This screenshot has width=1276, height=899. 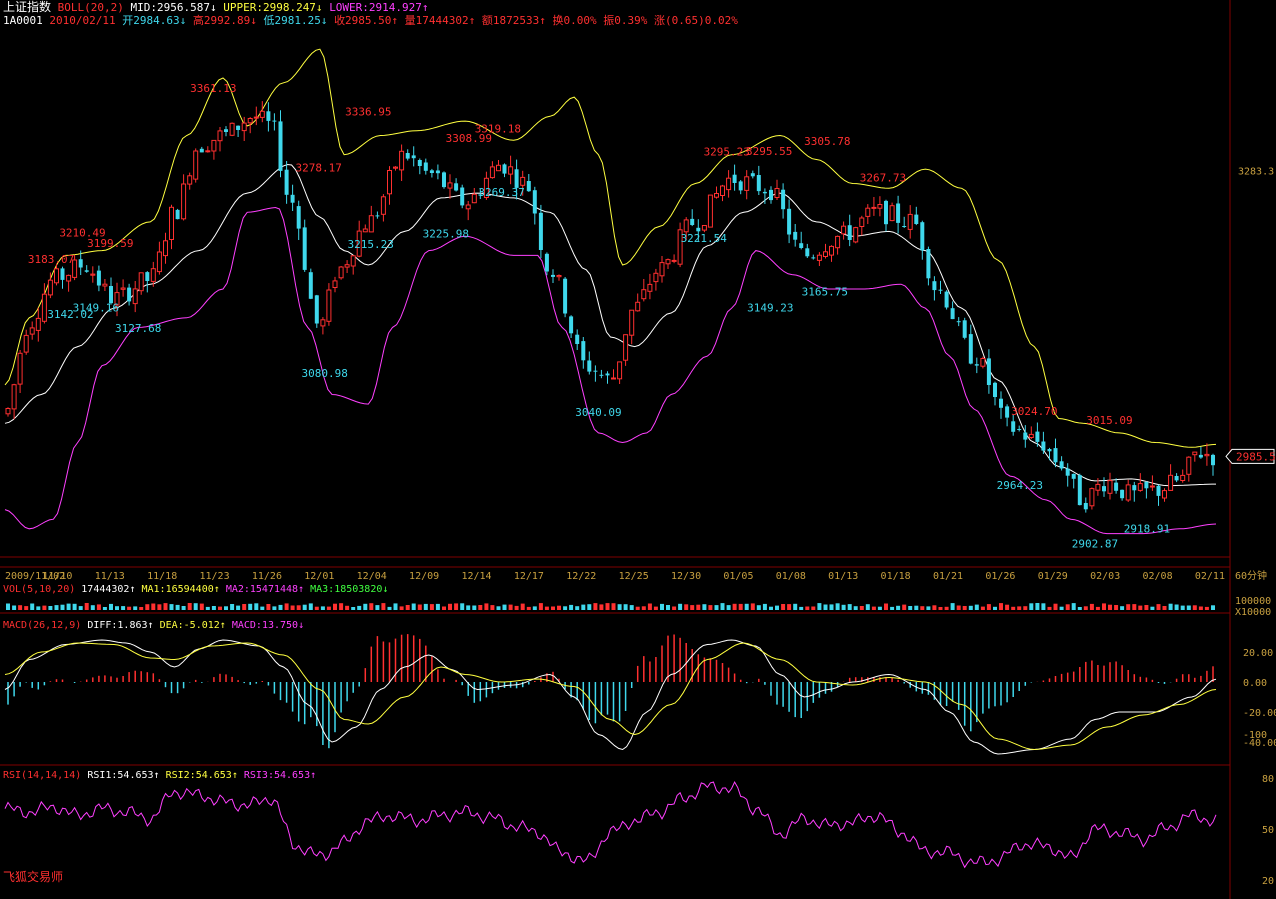 I want to click on date-tick-label: 11/26, so click(x=267, y=576).